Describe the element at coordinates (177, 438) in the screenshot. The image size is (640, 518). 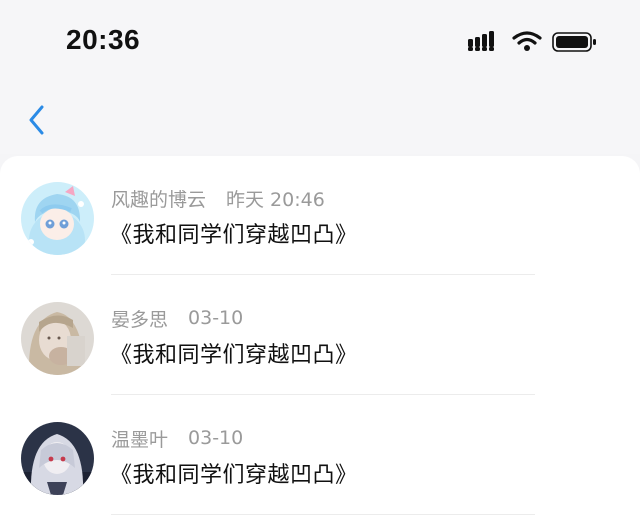
I see `name-row: 温墨叶 03-10` at that location.